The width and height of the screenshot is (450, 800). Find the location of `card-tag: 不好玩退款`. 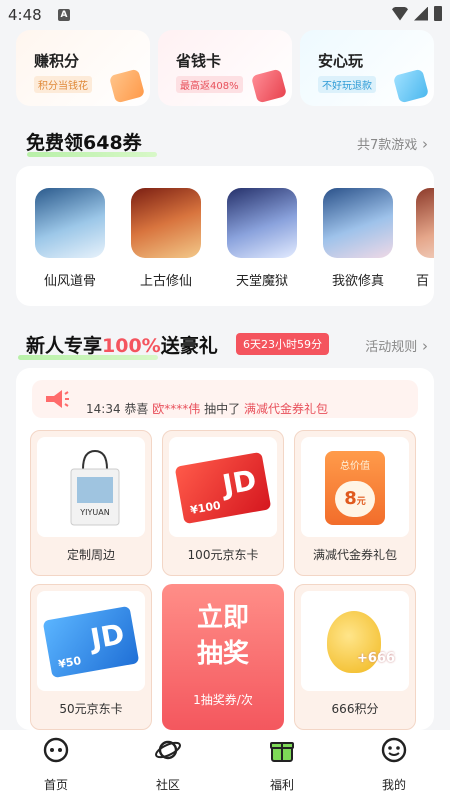

card-tag: 不好玩退款 is located at coordinates (347, 84).